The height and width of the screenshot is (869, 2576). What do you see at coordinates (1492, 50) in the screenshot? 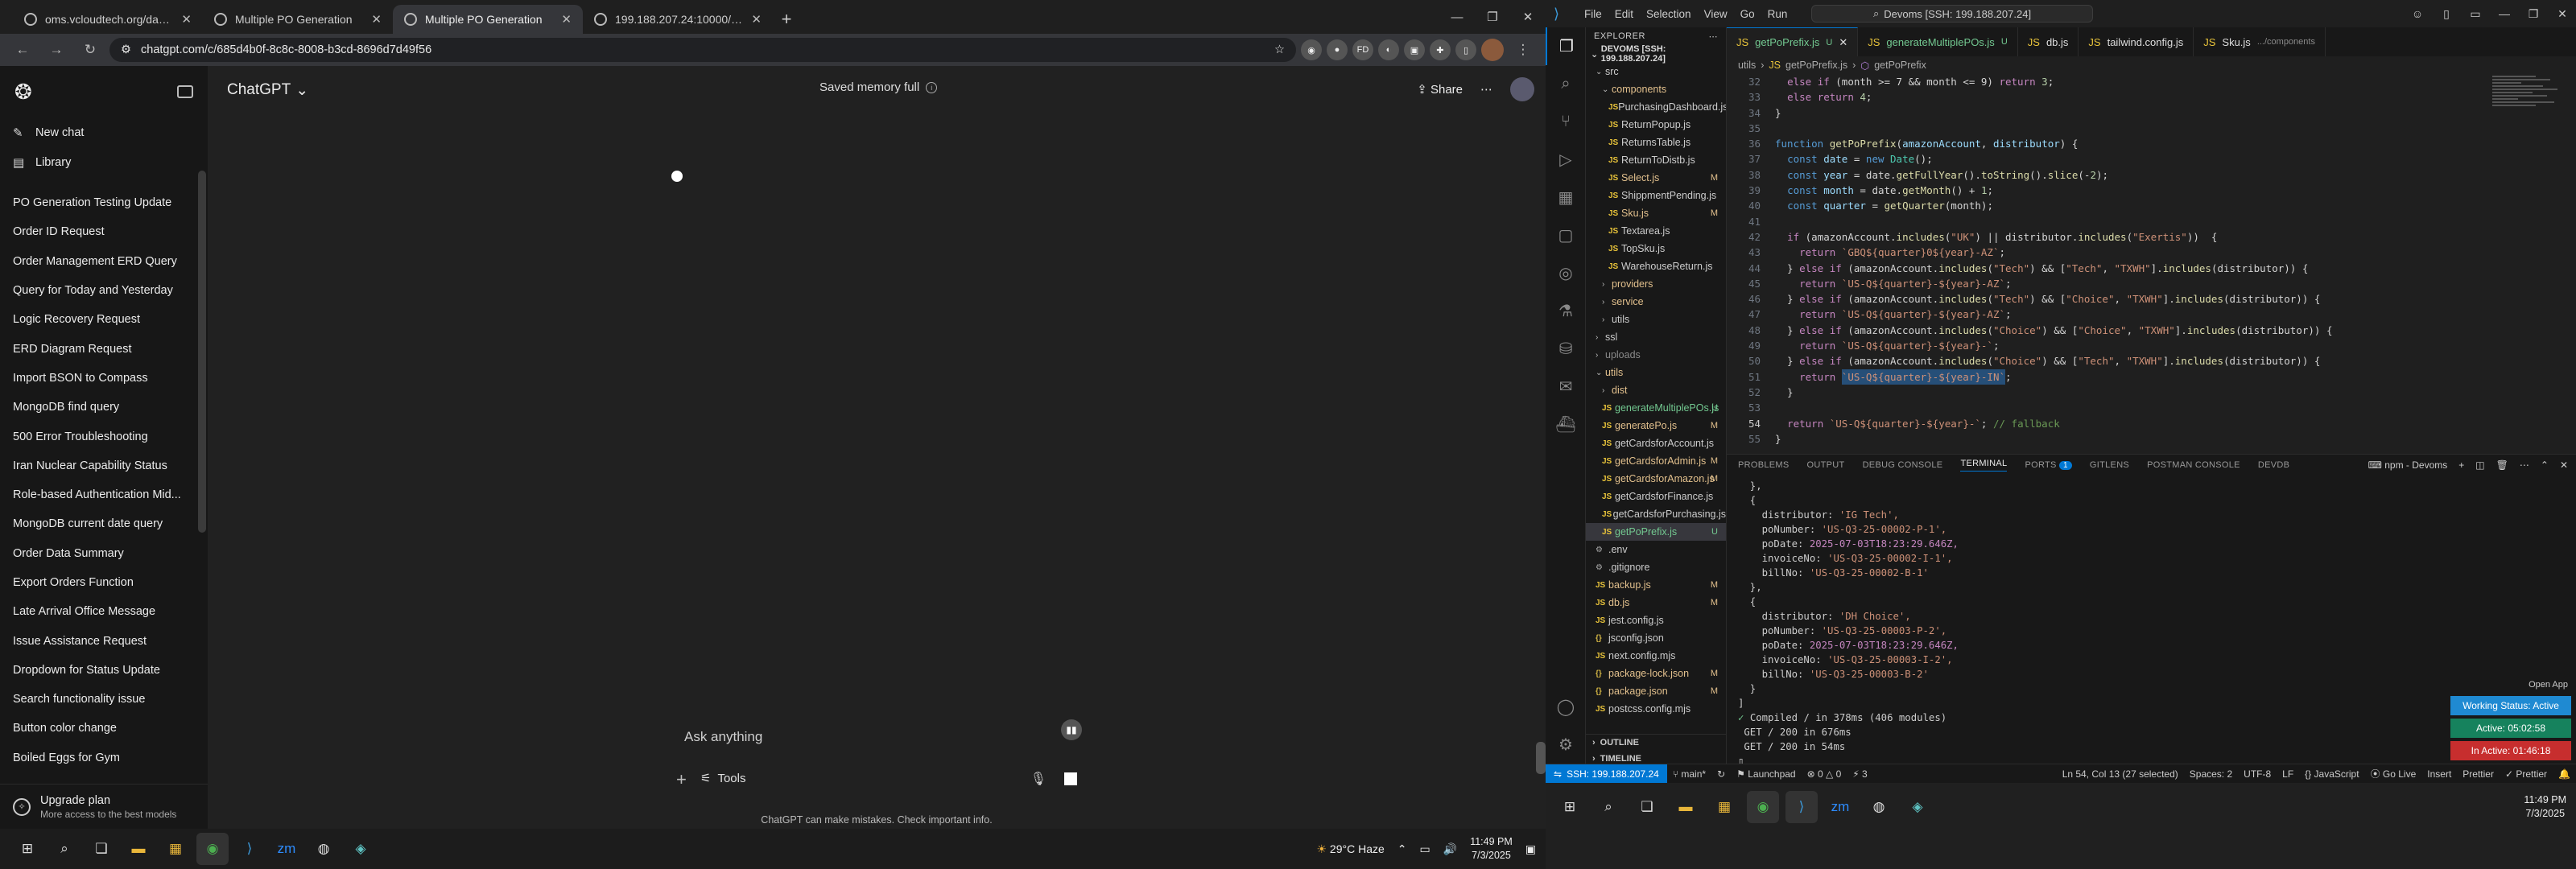
I see `profile-avatar` at bounding box center [1492, 50].